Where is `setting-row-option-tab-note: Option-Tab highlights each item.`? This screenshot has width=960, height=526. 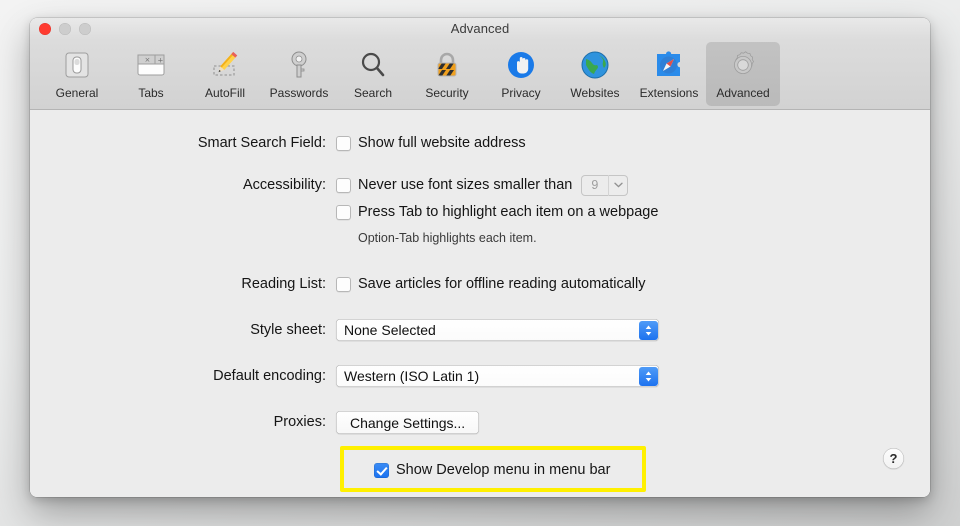 setting-row-option-tab-note: Option-Tab highlights each item. is located at coordinates (480, 238).